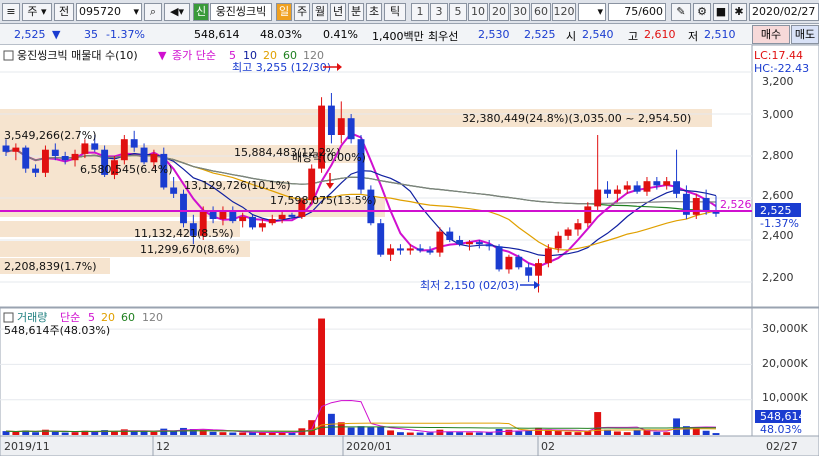 The image size is (819, 456). Describe the element at coordinates (57, 330) in the screenshot. I see `volume-value-label: 548,614주(48.03%)` at that location.